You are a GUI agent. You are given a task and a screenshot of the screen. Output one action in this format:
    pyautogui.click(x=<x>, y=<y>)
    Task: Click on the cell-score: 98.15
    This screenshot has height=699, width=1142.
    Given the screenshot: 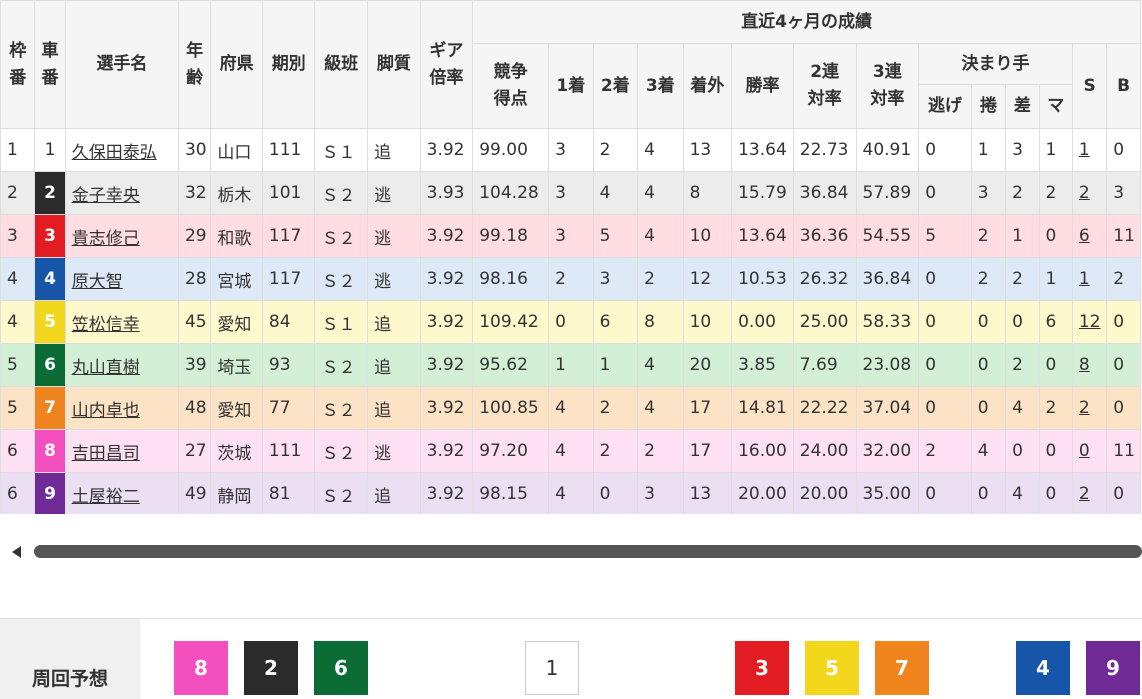 What is the action you would take?
    pyautogui.click(x=511, y=493)
    